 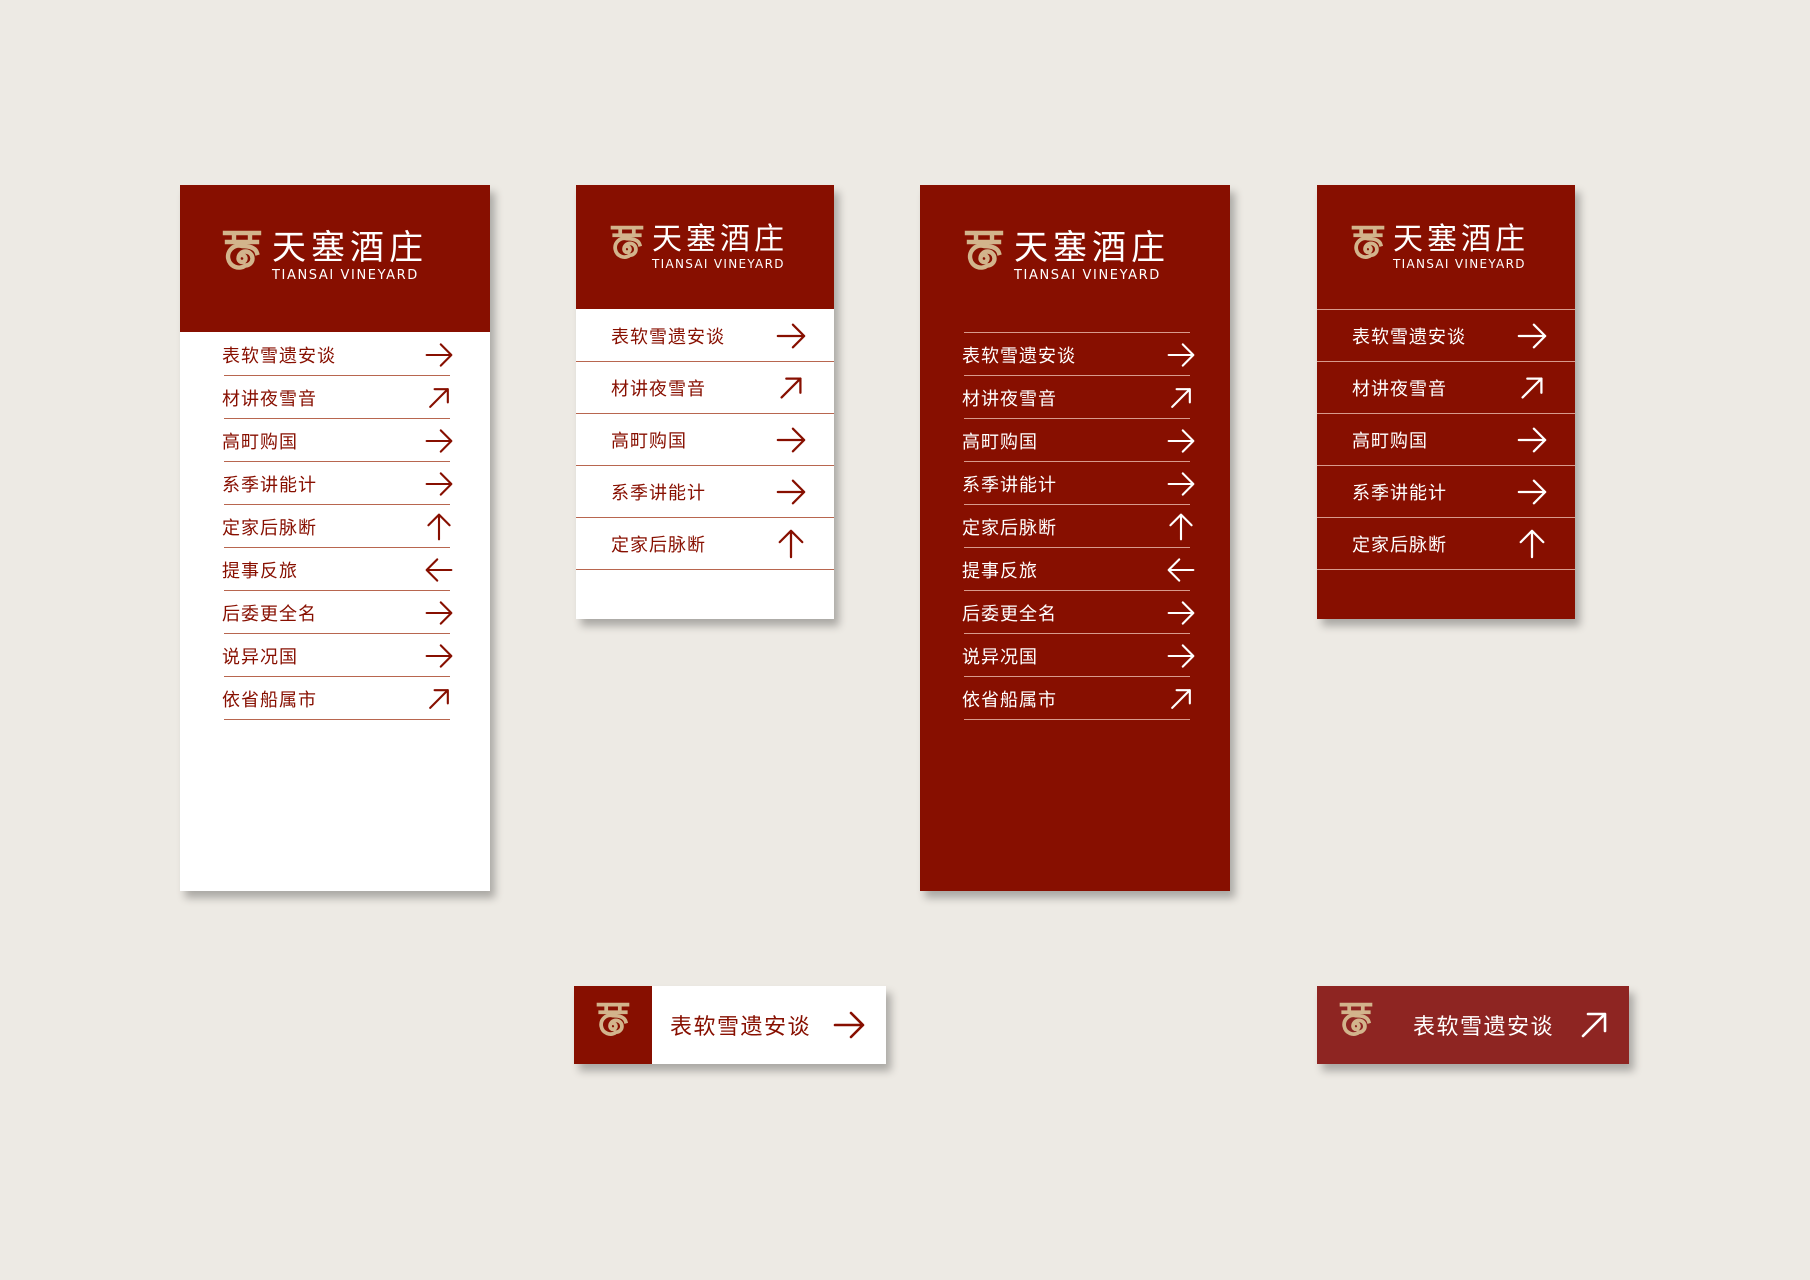 I want to click on red-band-sign: 表软雪遗安谈, so click(x=1473, y=1025).